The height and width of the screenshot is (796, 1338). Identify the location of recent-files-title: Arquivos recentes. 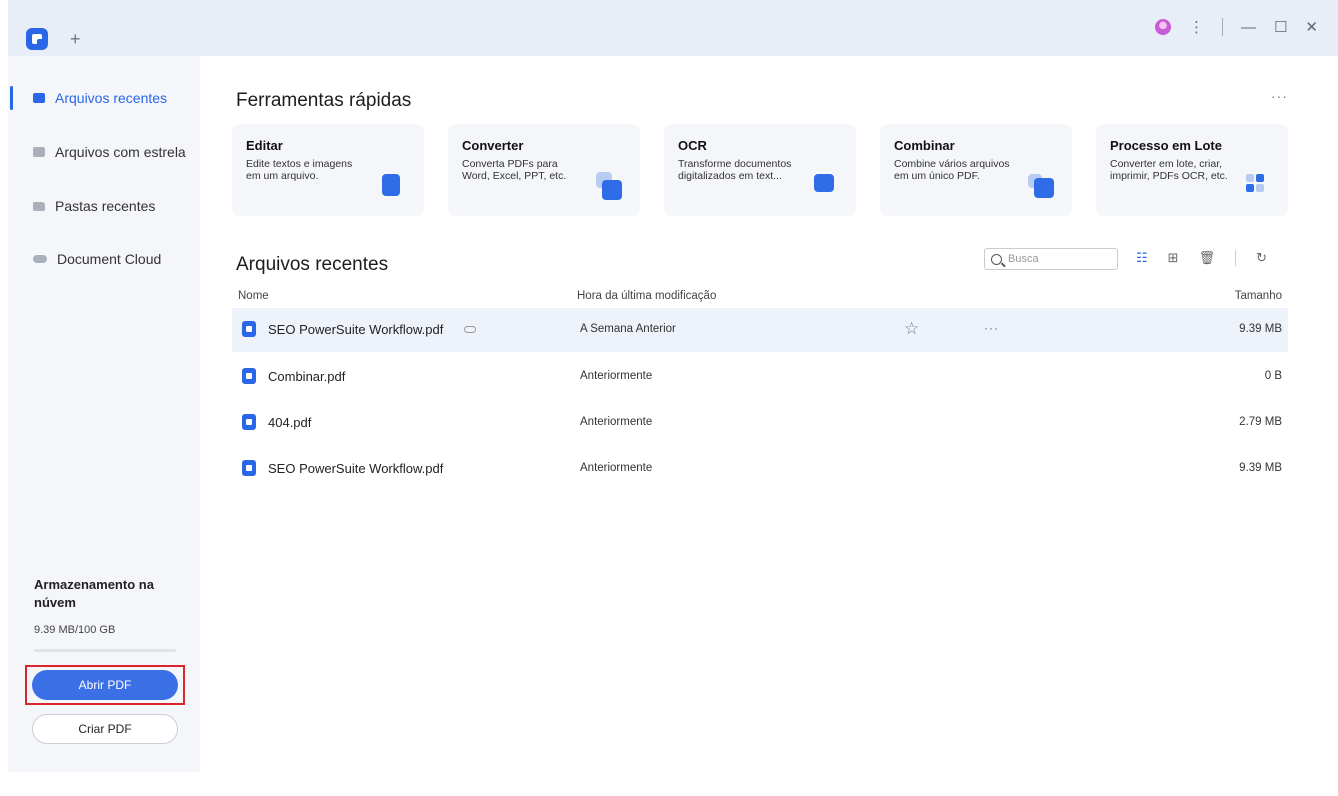
(312, 264).